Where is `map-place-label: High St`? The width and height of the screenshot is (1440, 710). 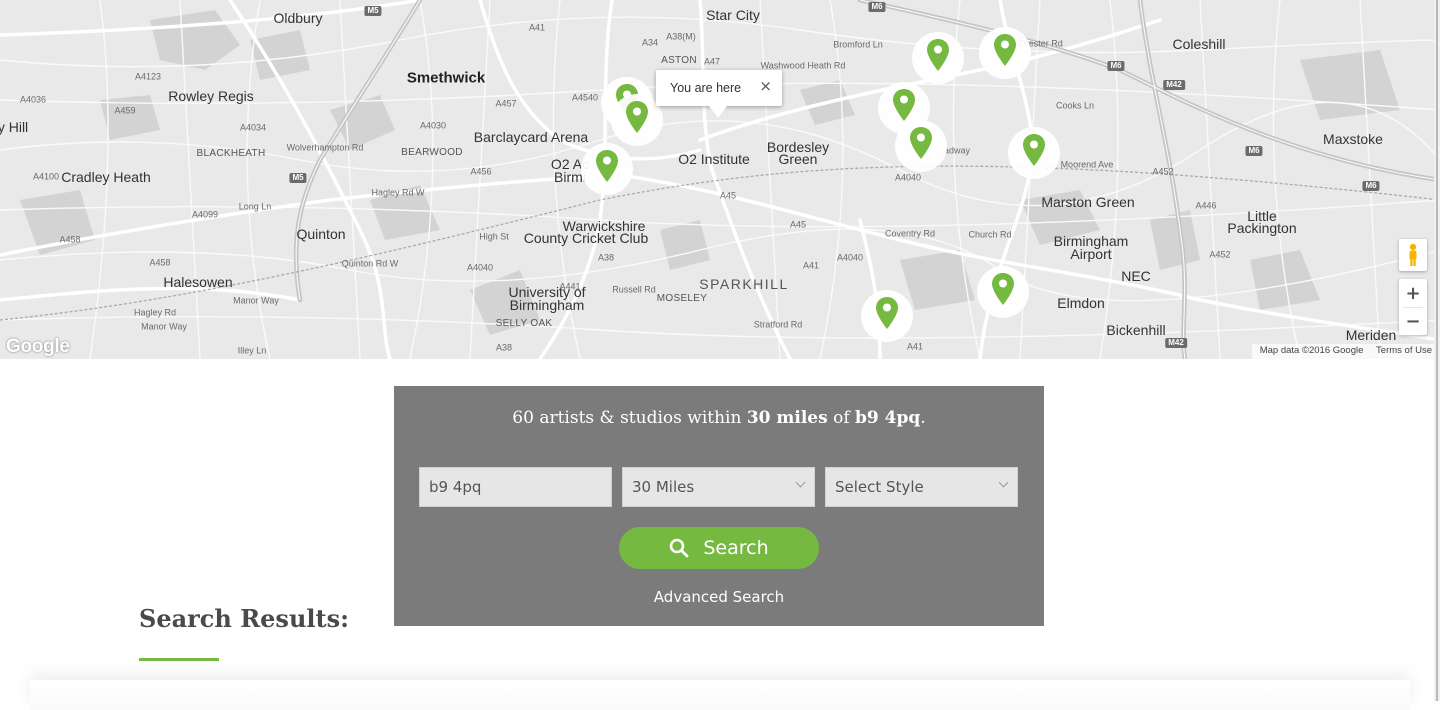 map-place-label: High St is located at coordinates (494, 236).